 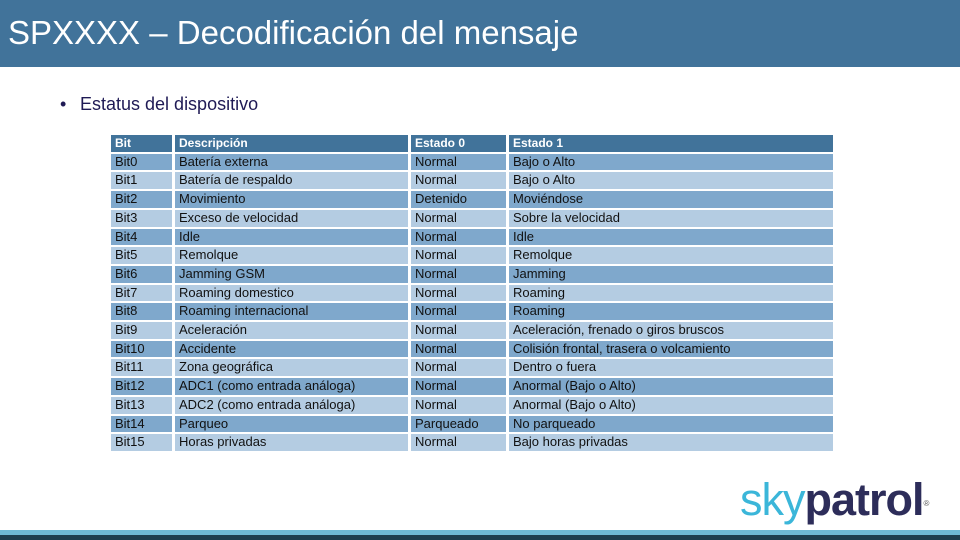 I want to click on cell-bit: Bit9, so click(x=141, y=330).